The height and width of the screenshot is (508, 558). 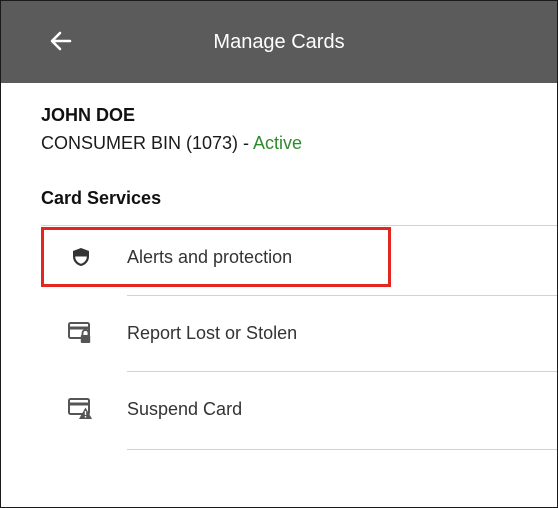 What do you see at coordinates (88, 115) in the screenshot?
I see `cardholder-name: JOHN DOE` at bounding box center [88, 115].